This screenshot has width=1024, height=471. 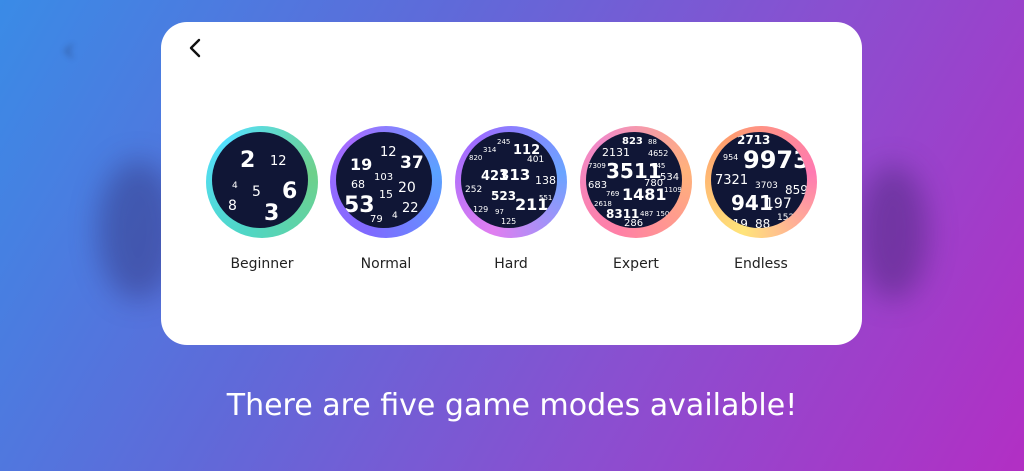 What do you see at coordinates (512, 405) in the screenshot?
I see `caption: There are five game modes available!` at bounding box center [512, 405].